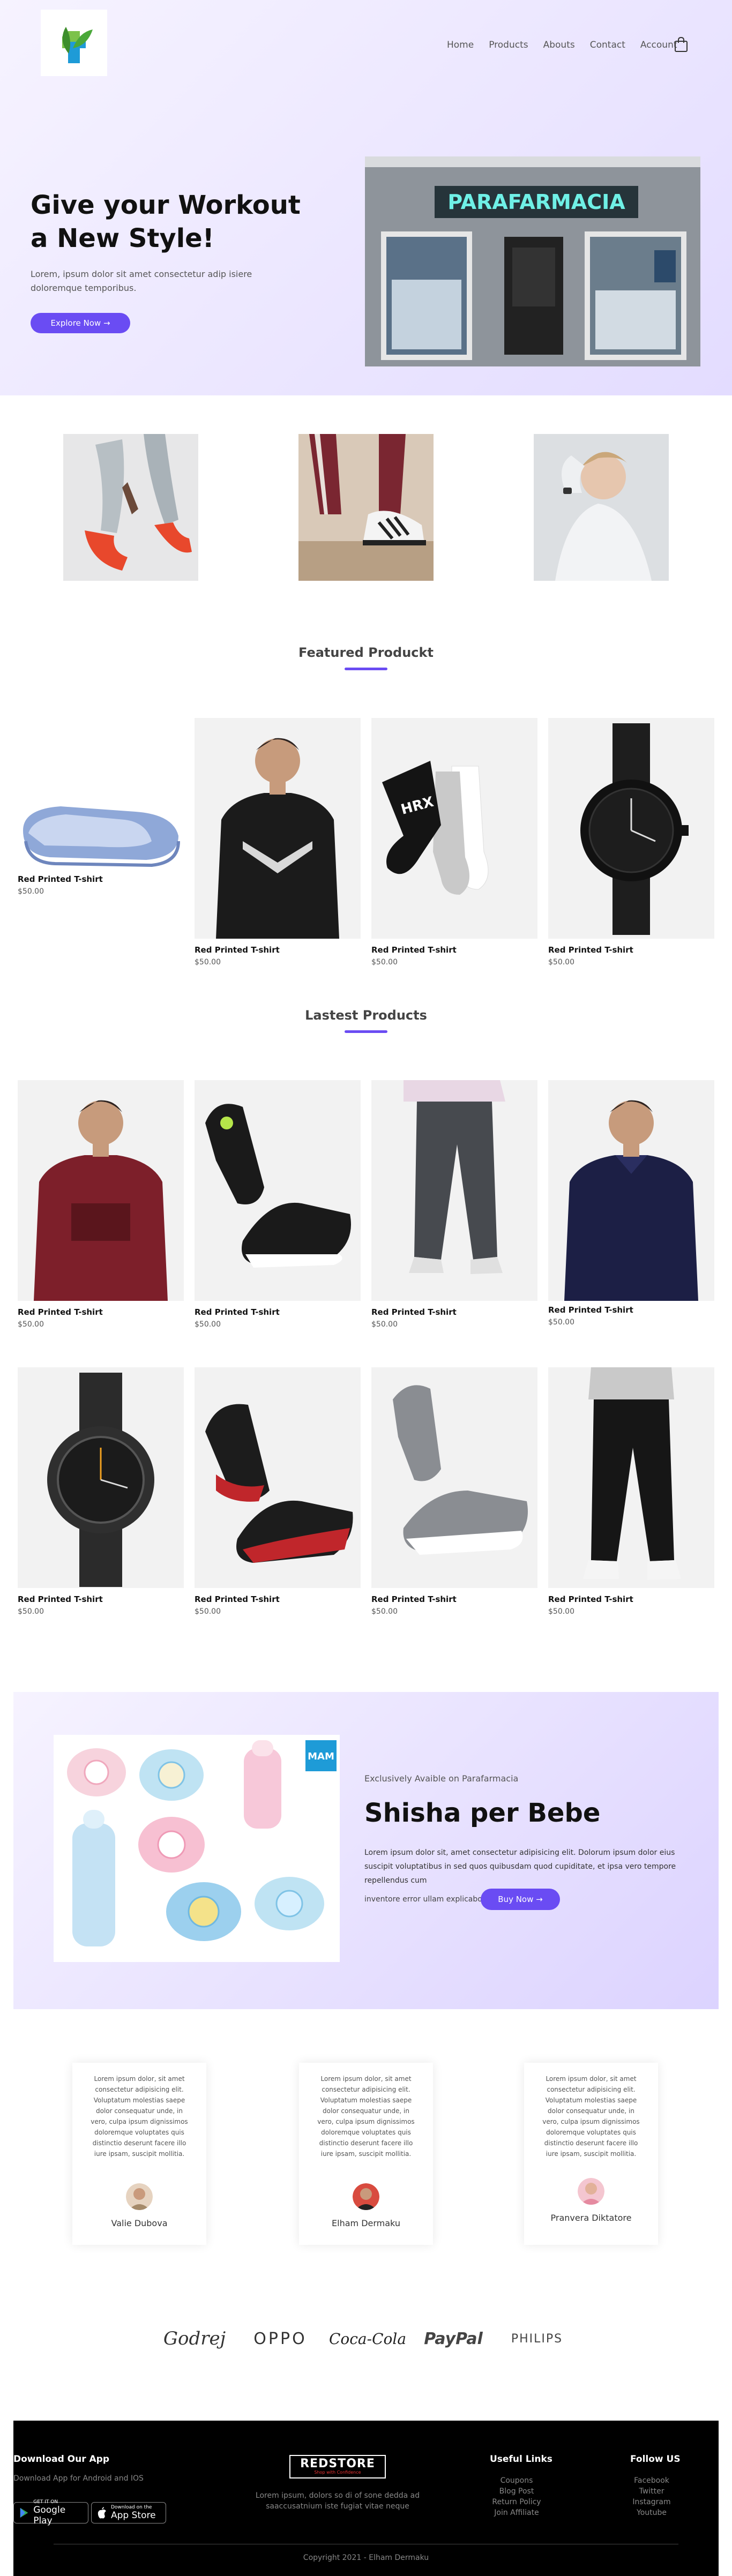 Image resolution: width=732 pixels, height=2576 pixels. I want to click on product-image-black-sneakers, so click(278, 1190).